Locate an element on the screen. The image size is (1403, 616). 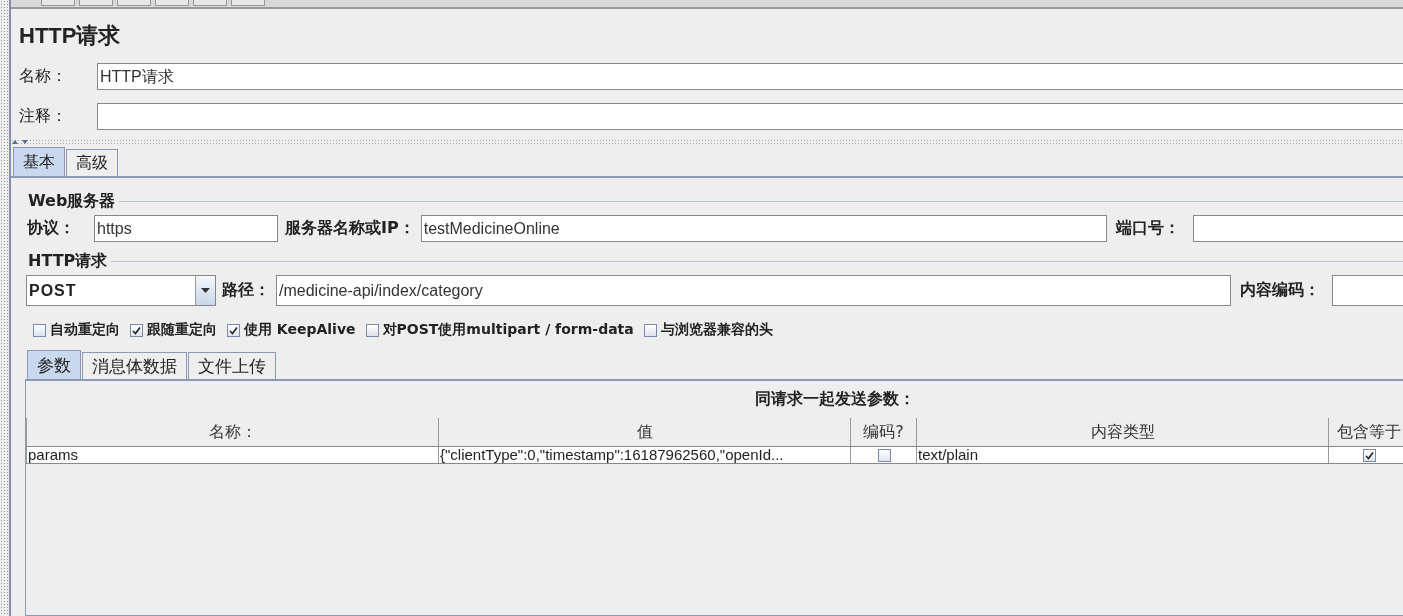
field-label: 名称： is located at coordinates (43, 76).